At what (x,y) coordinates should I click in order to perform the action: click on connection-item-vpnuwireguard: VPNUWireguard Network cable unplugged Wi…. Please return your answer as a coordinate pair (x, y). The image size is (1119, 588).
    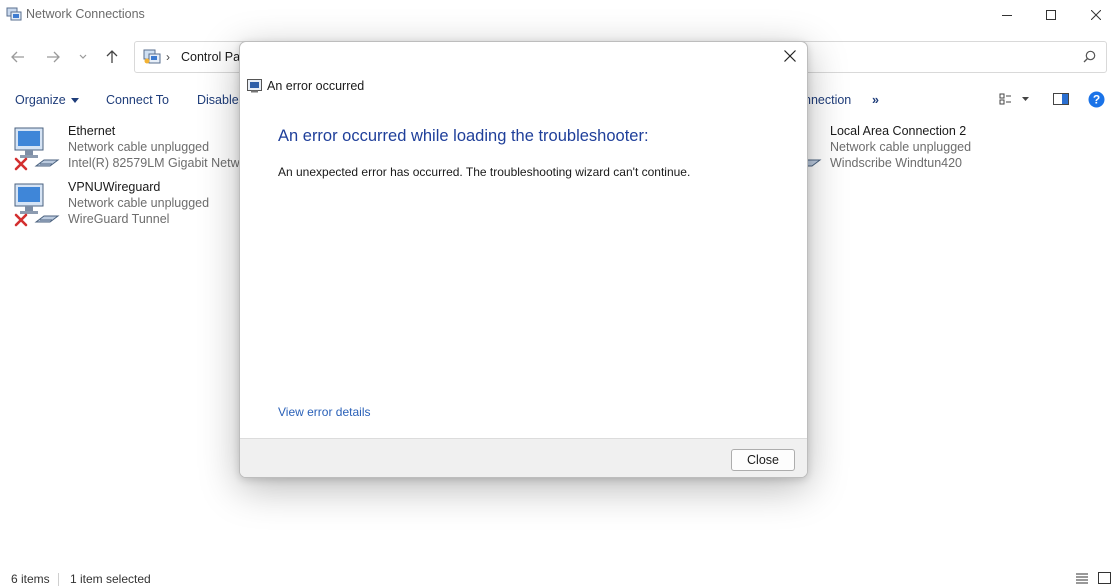
    Looking at the image, I should click on (142, 207).